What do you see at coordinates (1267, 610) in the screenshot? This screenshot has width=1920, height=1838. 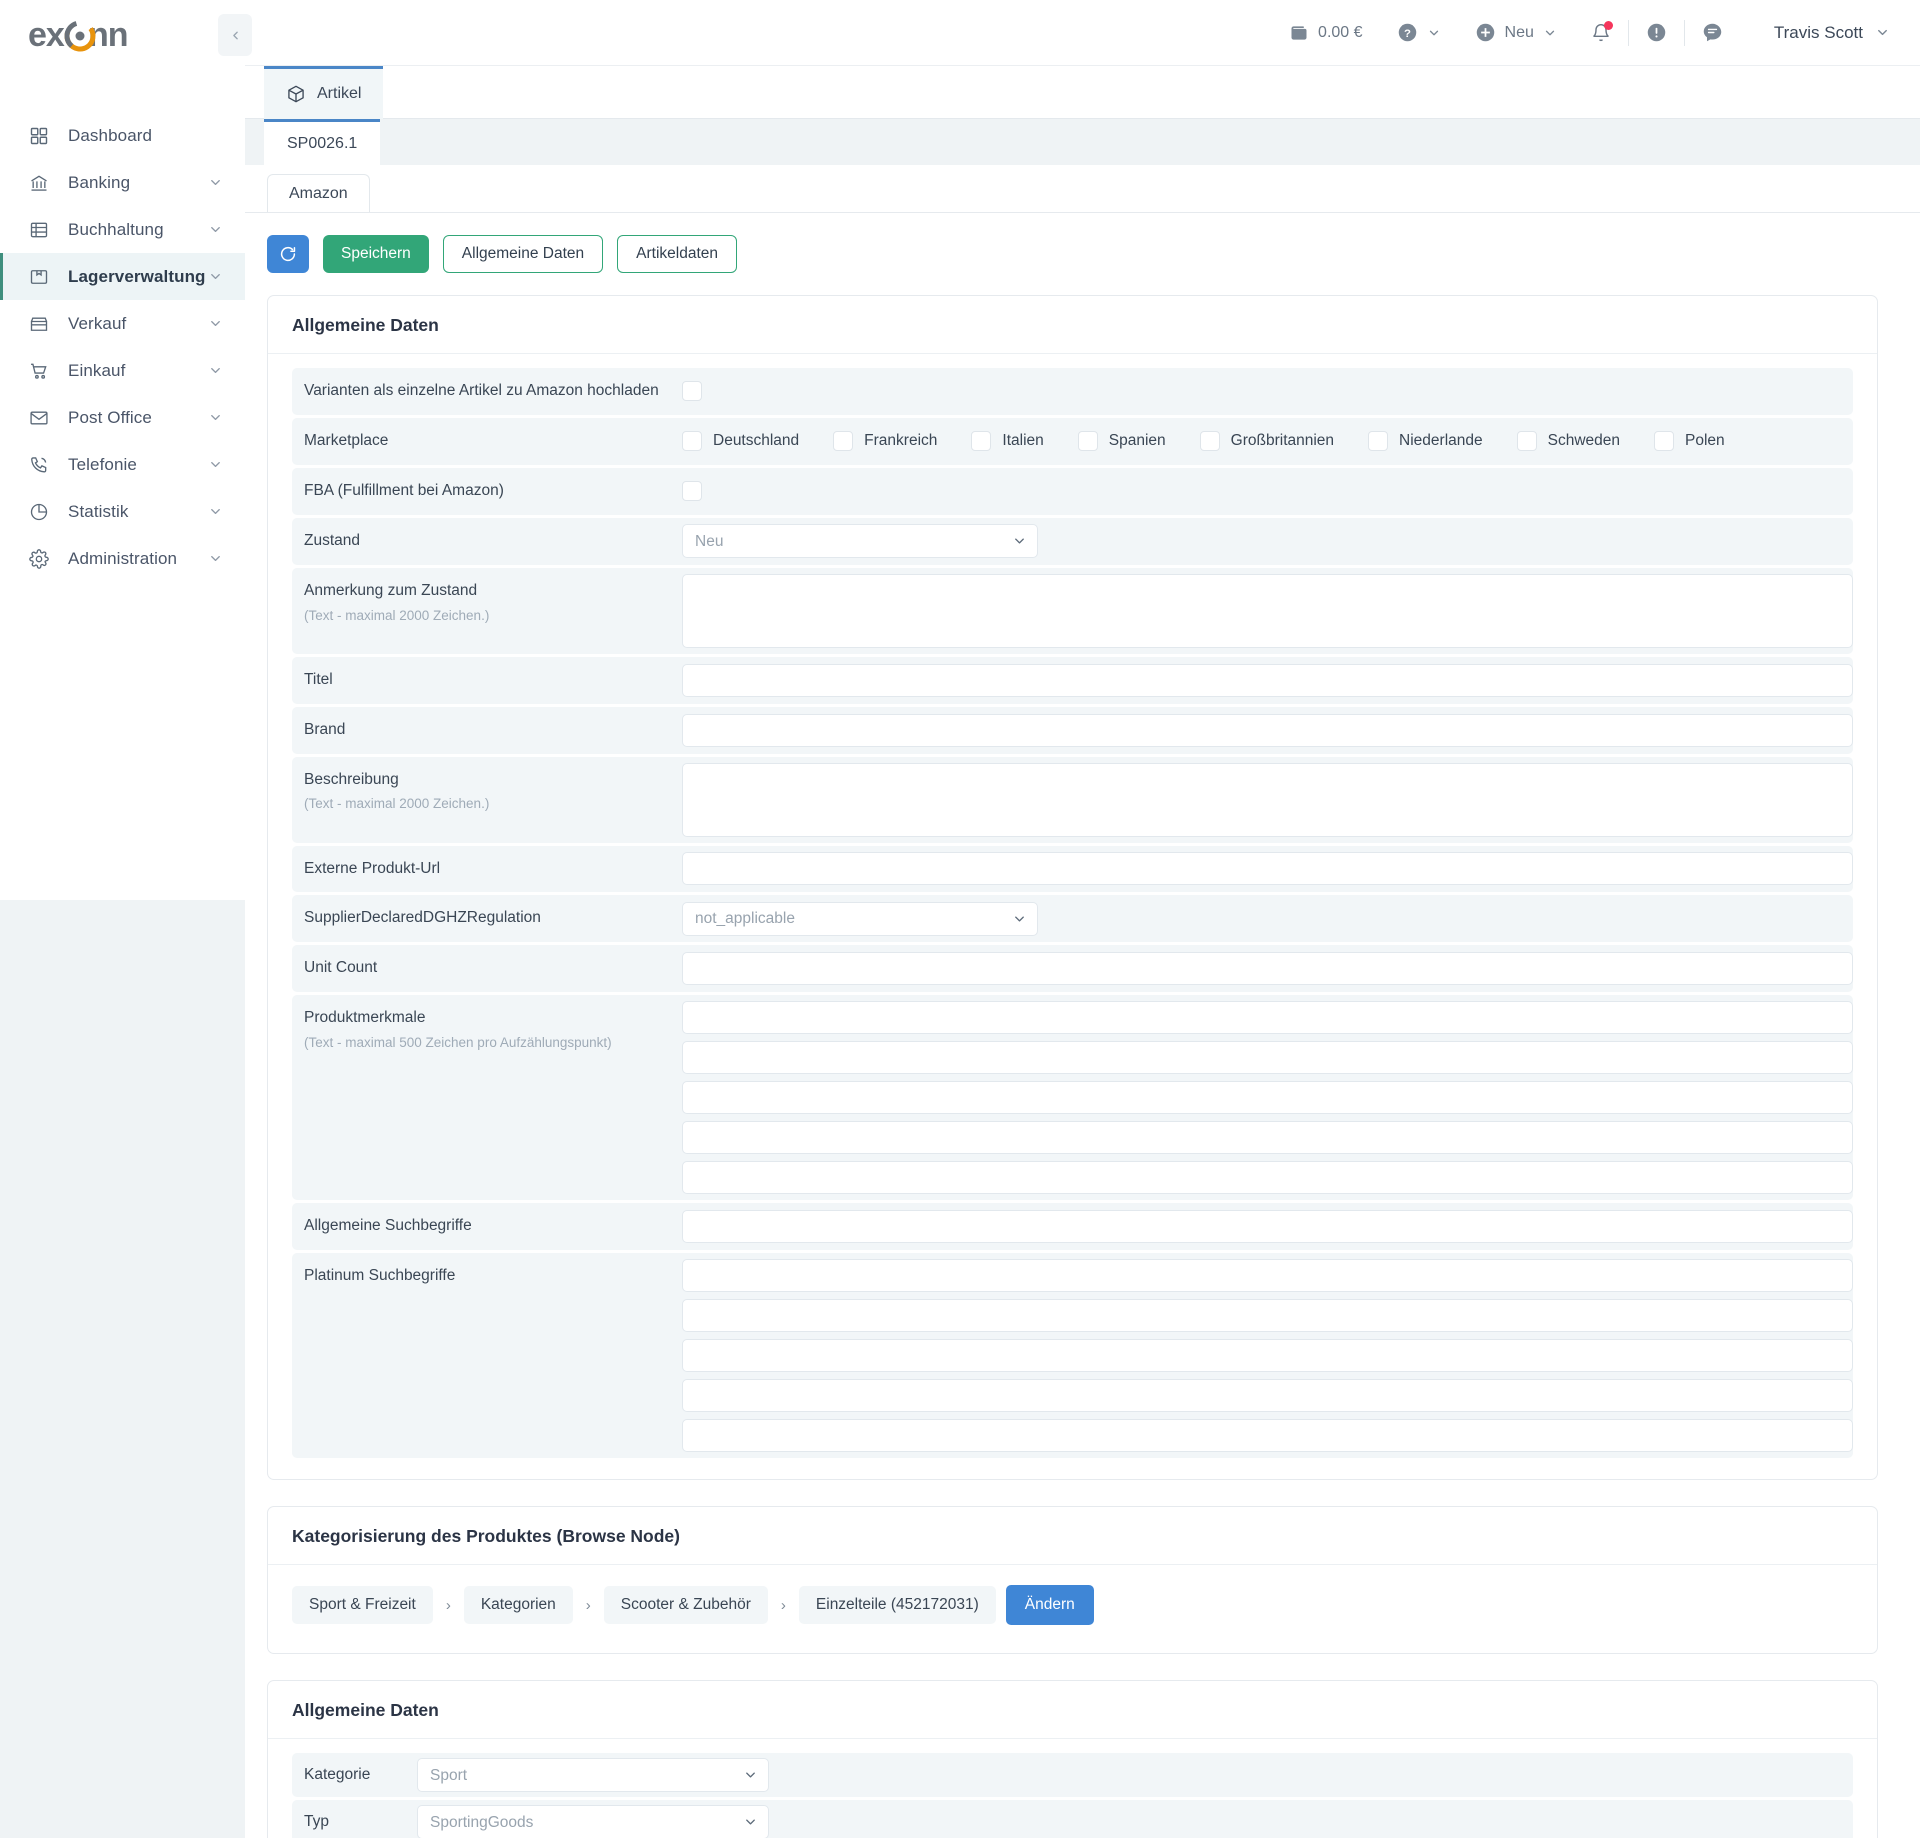 I see `anmerkung-textarea` at bounding box center [1267, 610].